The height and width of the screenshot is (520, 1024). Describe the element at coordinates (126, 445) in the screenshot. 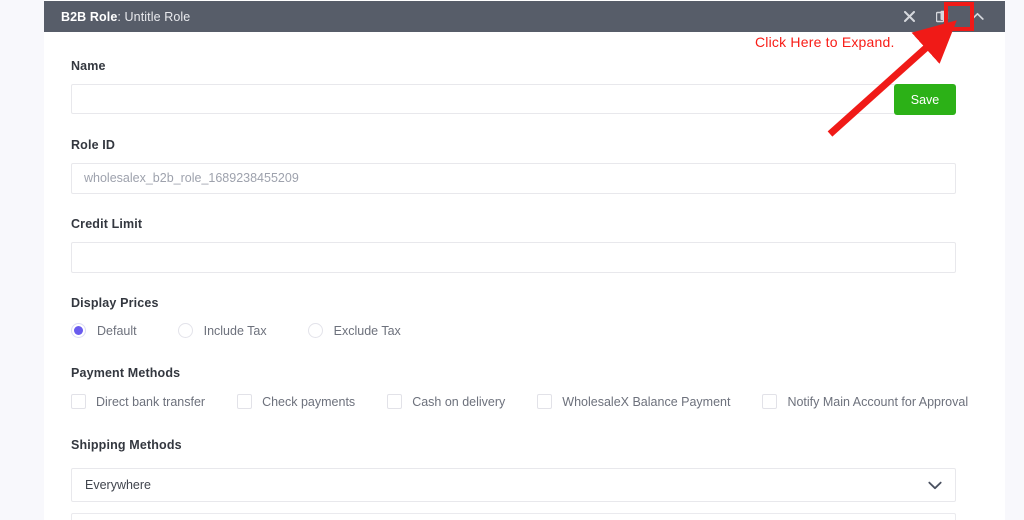

I see `shipping-methods-label: Shipping Methods` at that location.